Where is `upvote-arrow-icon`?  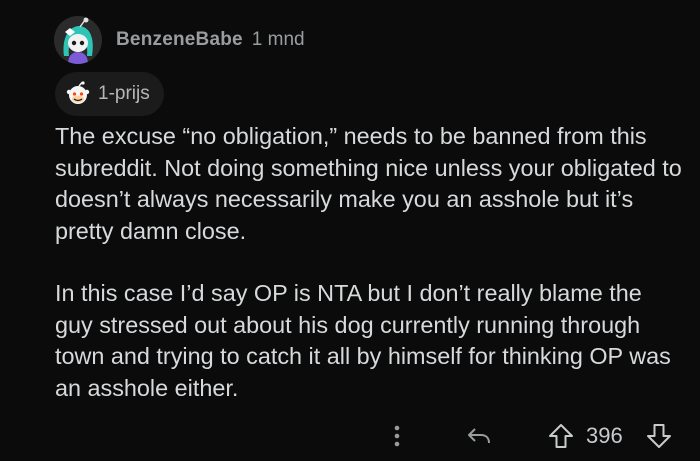 upvote-arrow-icon is located at coordinates (561, 436).